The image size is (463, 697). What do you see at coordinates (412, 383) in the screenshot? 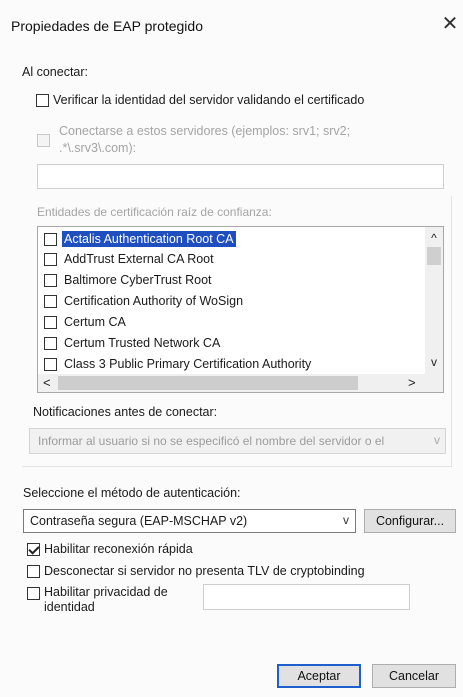
I see `scroll-right-icon: >` at bounding box center [412, 383].